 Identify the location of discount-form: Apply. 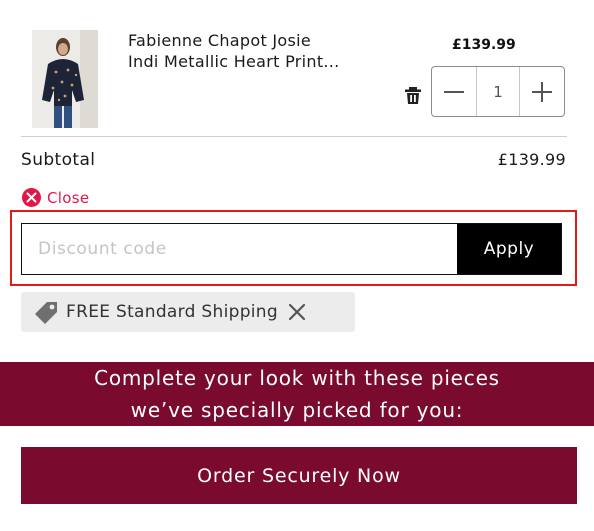
(291, 249).